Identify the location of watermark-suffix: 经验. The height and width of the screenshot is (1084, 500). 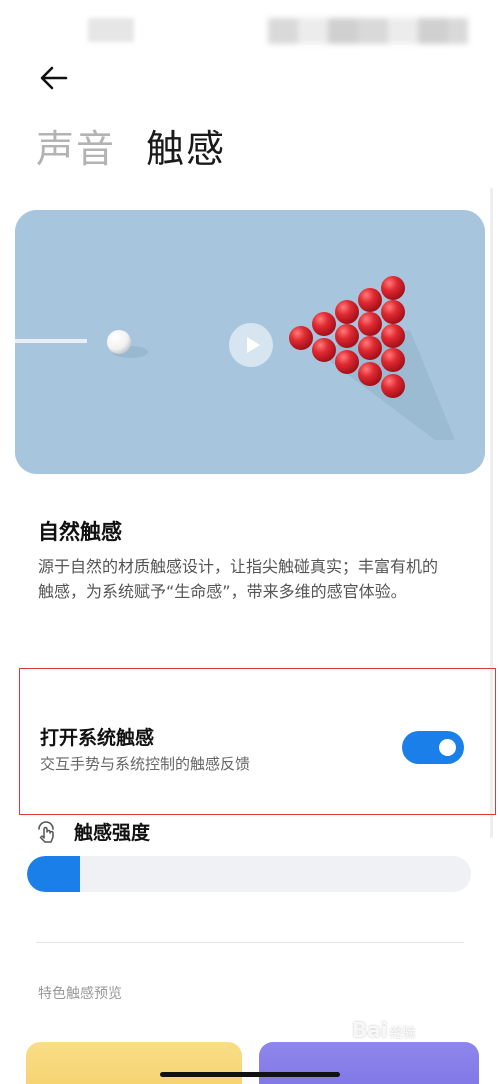
(402, 1033).